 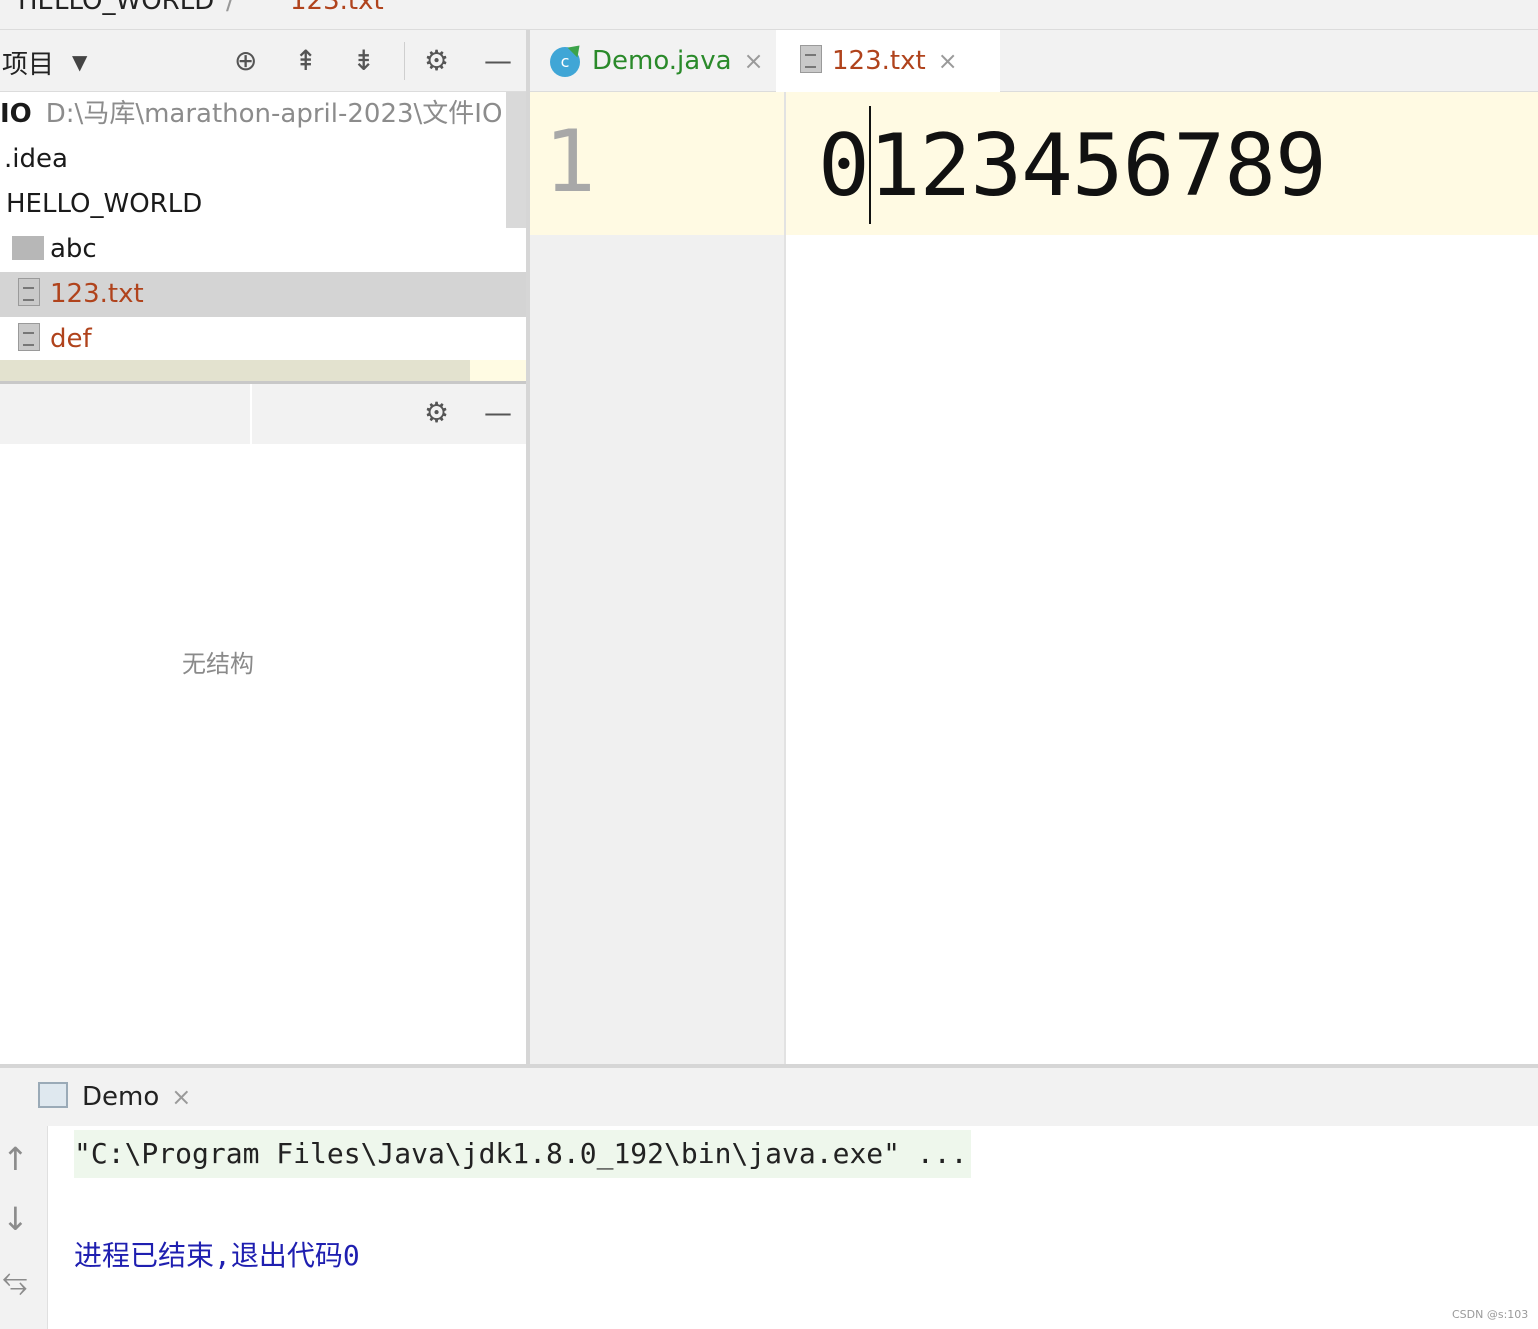 I want to click on tree-item-label: abc, so click(x=73, y=249).